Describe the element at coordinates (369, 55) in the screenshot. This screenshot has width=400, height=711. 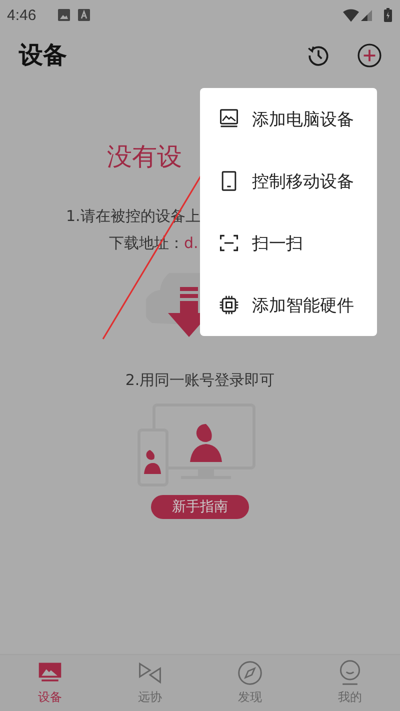
I see `add-icon` at that location.